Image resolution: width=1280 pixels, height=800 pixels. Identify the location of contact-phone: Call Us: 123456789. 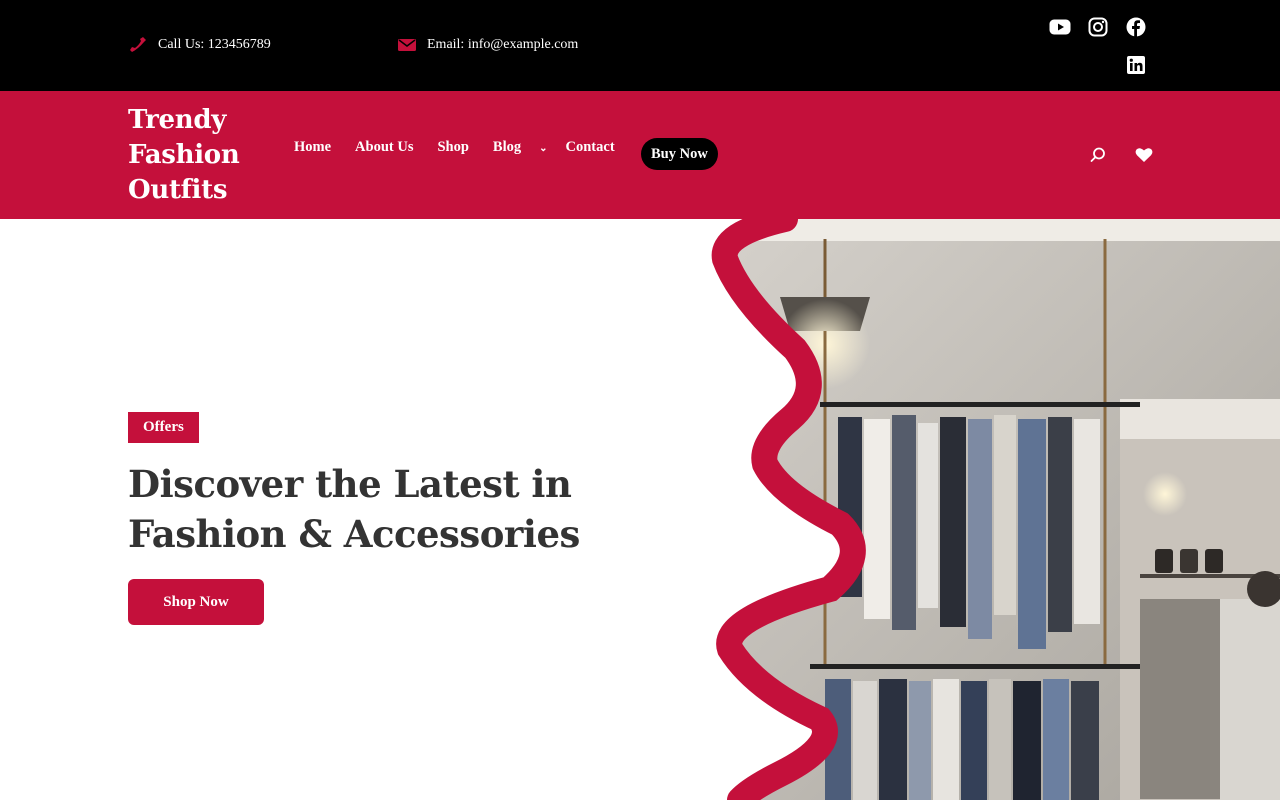
(199, 45).